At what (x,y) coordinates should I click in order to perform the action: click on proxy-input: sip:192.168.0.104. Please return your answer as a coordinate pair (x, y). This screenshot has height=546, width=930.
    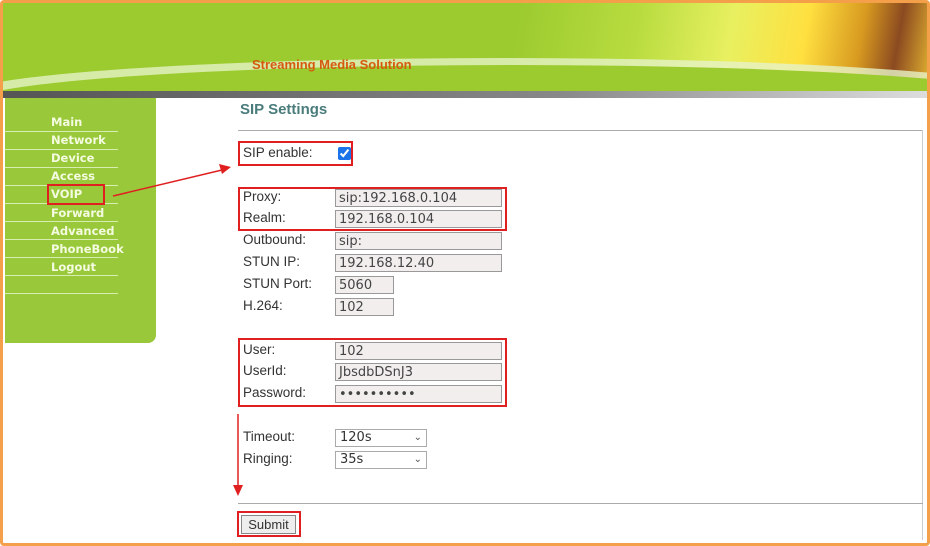
    Looking at the image, I should click on (418, 198).